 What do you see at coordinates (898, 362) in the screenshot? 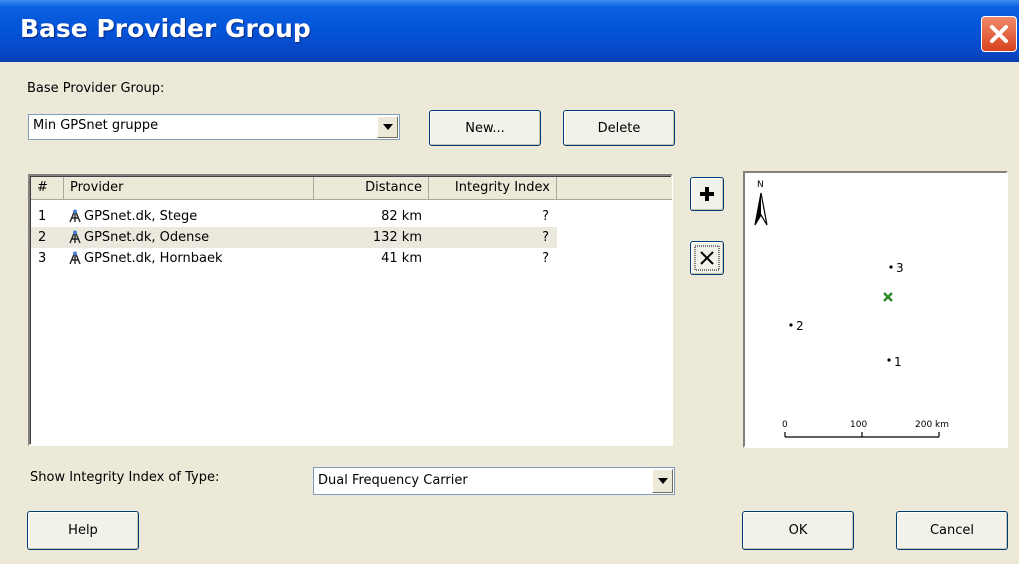
I see `svg-text: 1` at bounding box center [898, 362].